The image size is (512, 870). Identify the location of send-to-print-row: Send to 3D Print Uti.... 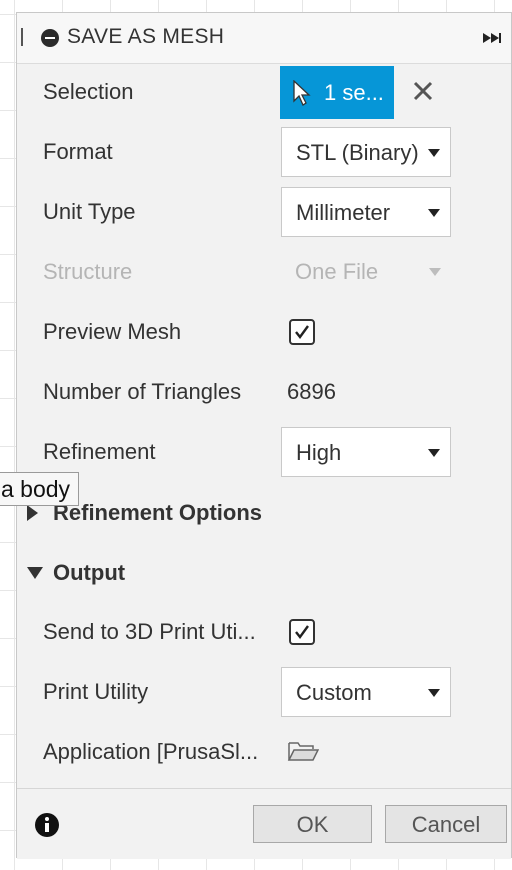
(264, 632).